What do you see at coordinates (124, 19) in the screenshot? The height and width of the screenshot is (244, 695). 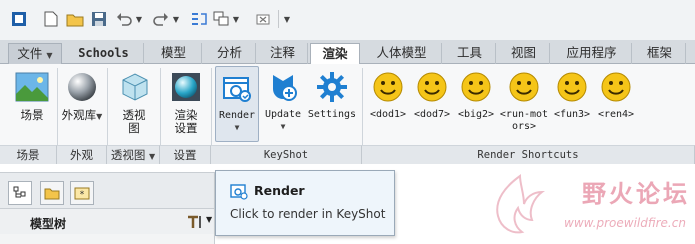 I see `undo-icon` at bounding box center [124, 19].